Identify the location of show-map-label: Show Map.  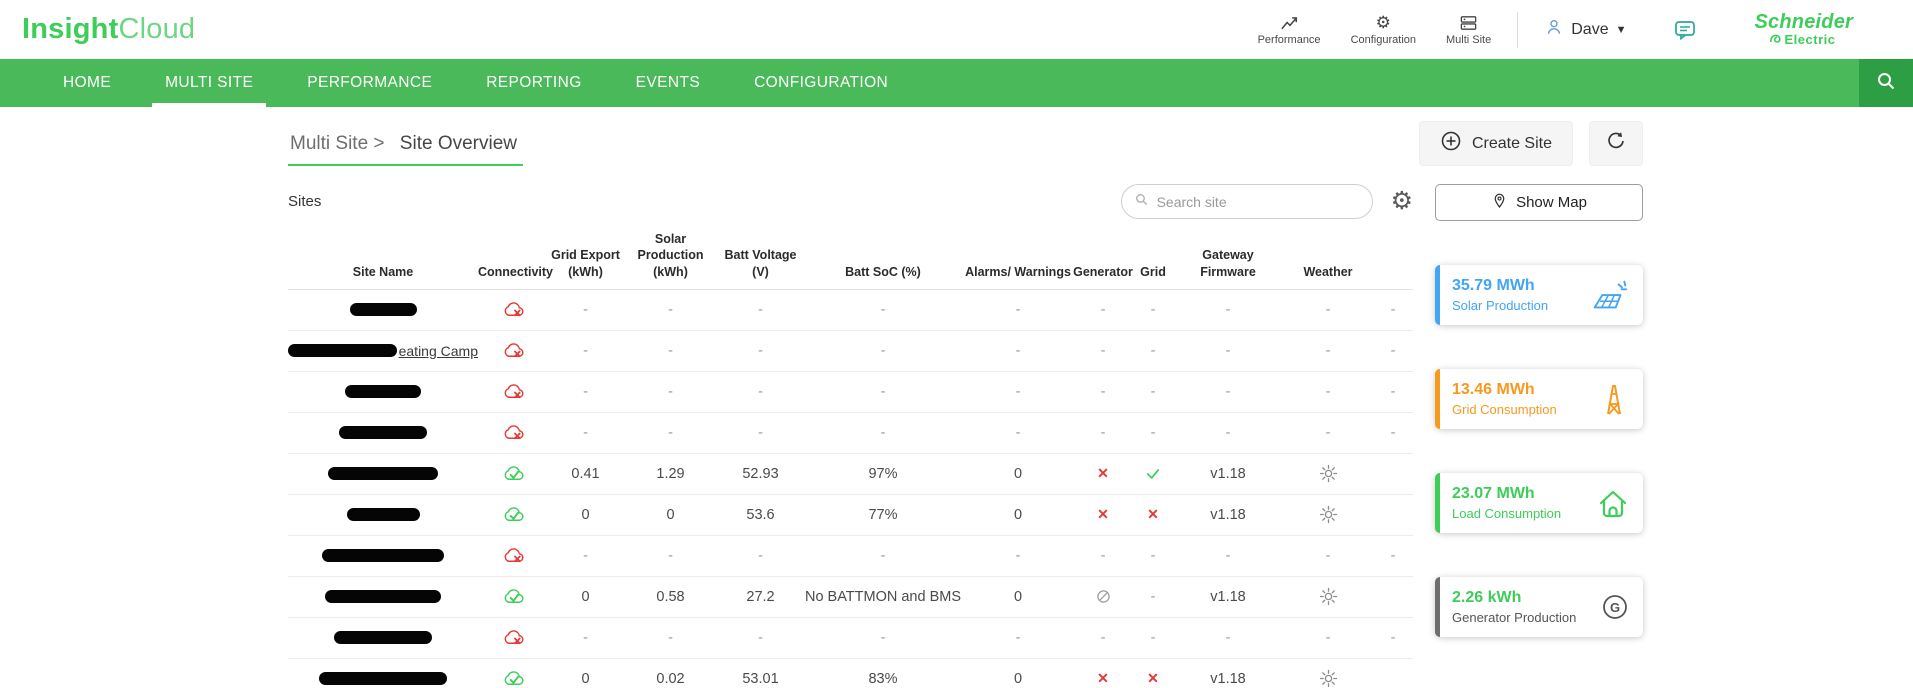
(1551, 202).